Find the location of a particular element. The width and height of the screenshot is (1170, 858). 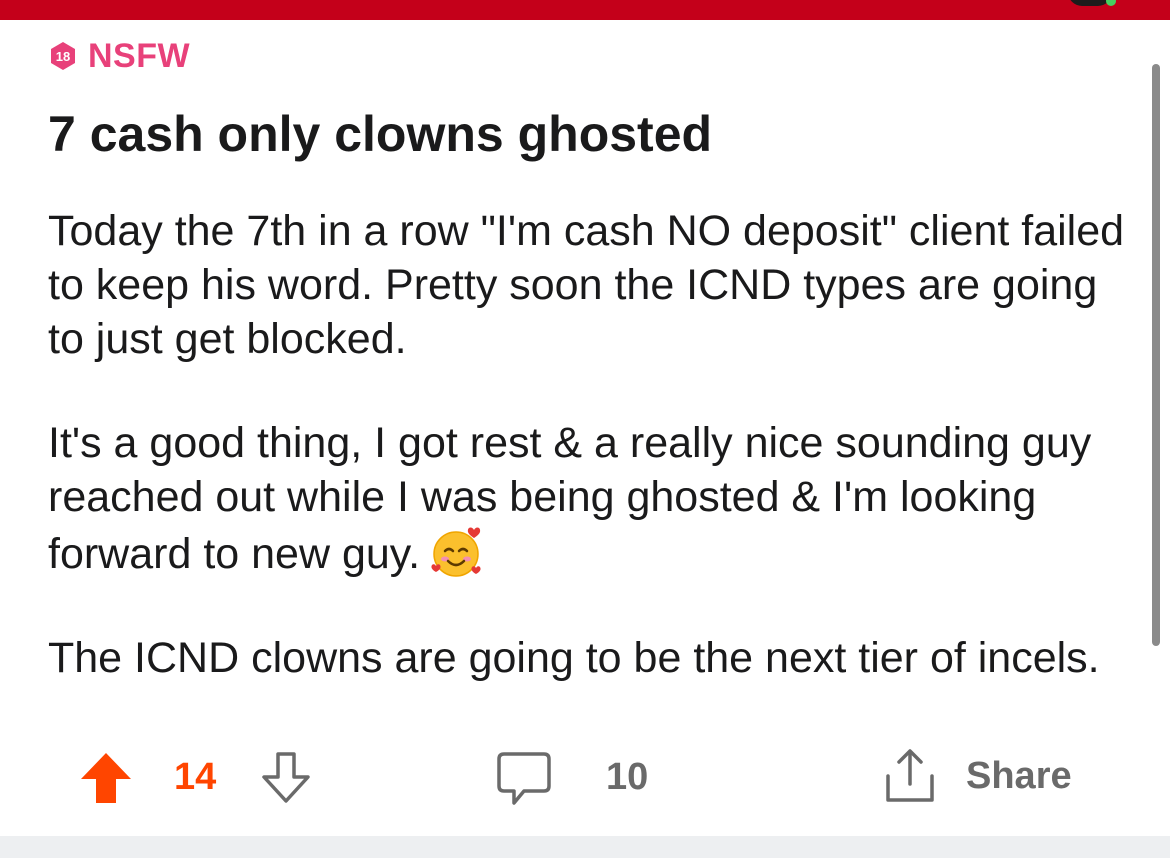

comment-count: 10 is located at coordinates (627, 777).